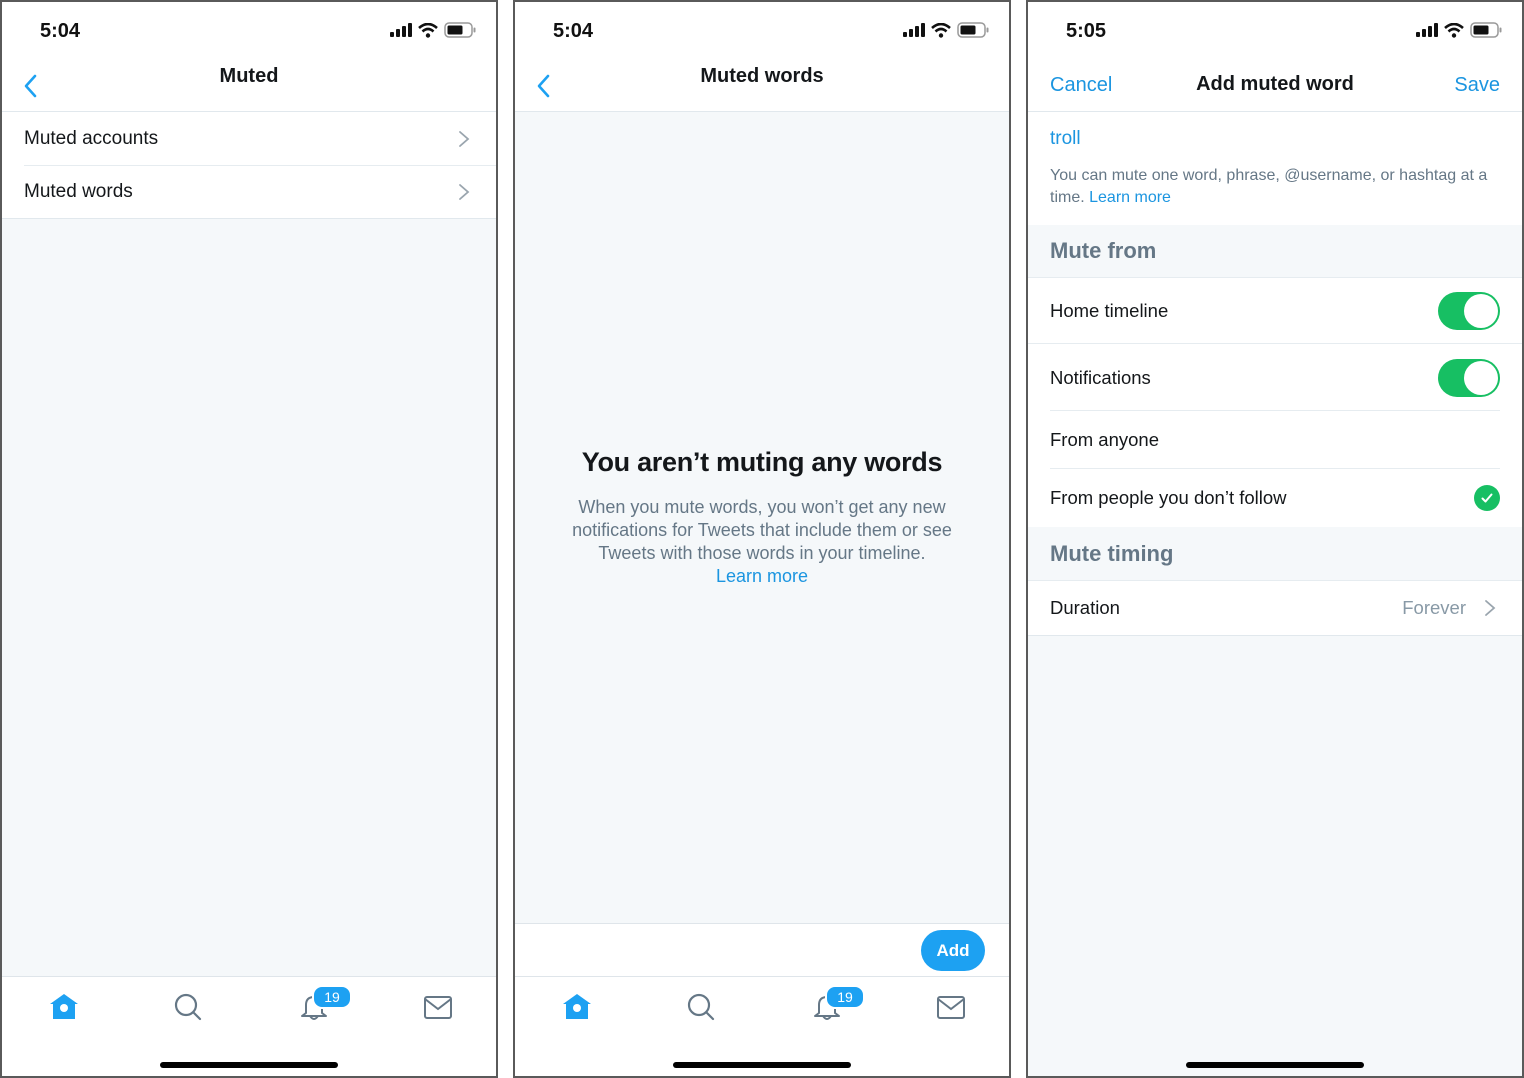  I want to click on status-bar: 5:05, so click(1275, 30).